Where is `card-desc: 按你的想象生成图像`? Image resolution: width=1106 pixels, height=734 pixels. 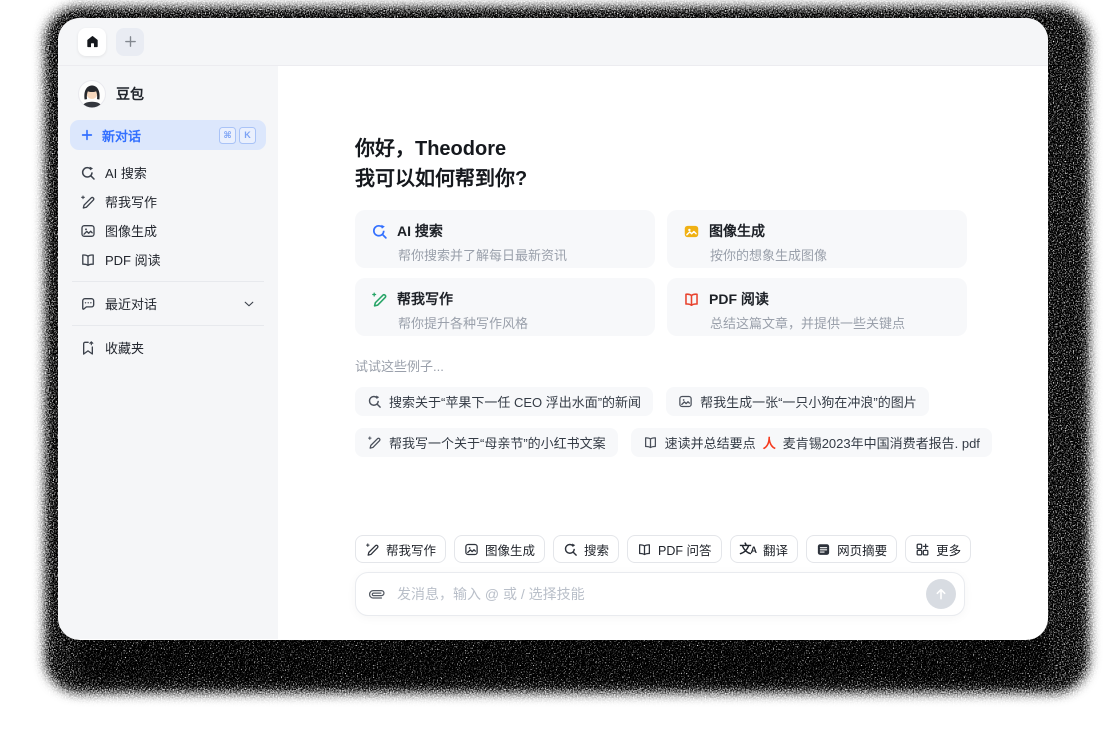 card-desc: 按你的想象生成图像 is located at coordinates (769, 255).